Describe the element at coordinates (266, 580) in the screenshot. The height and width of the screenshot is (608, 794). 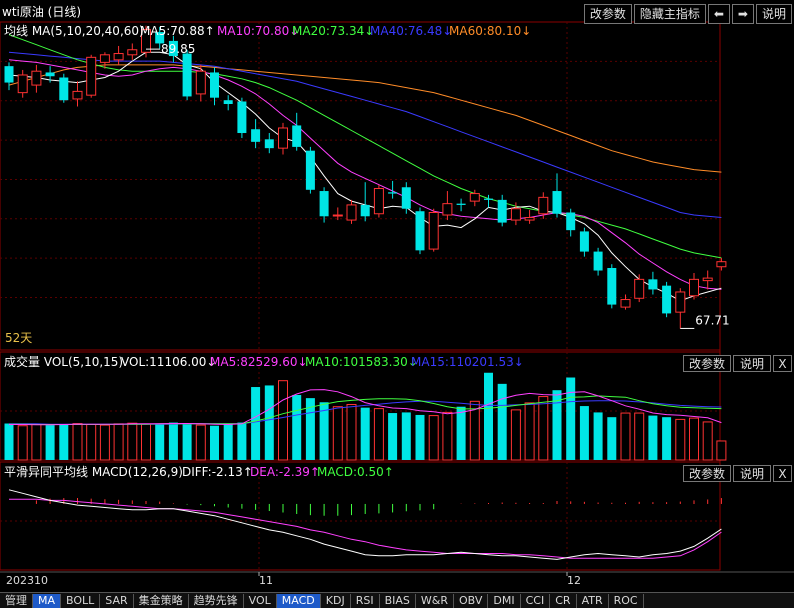
I see `x-label-nov: 11` at that location.